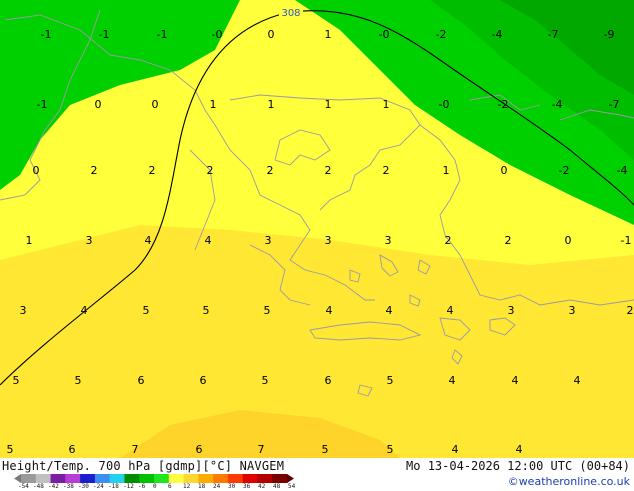  I want to click on temperature-value: -9, so click(609, 34).